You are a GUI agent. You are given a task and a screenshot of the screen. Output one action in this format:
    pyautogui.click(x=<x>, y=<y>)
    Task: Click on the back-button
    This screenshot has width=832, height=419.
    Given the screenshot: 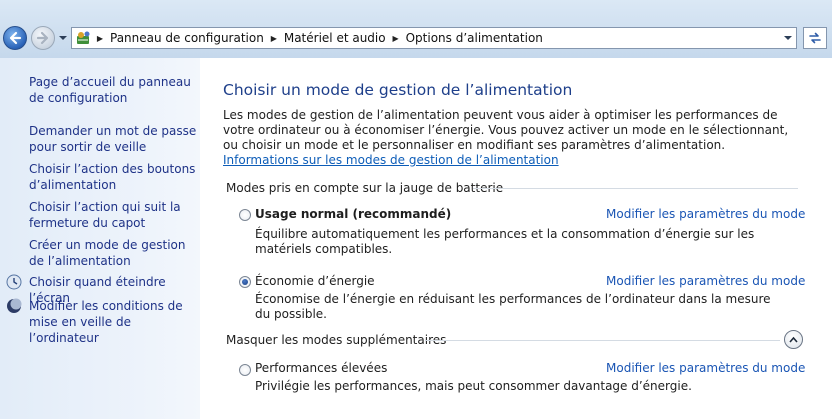 What is the action you would take?
    pyautogui.click(x=15, y=38)
    